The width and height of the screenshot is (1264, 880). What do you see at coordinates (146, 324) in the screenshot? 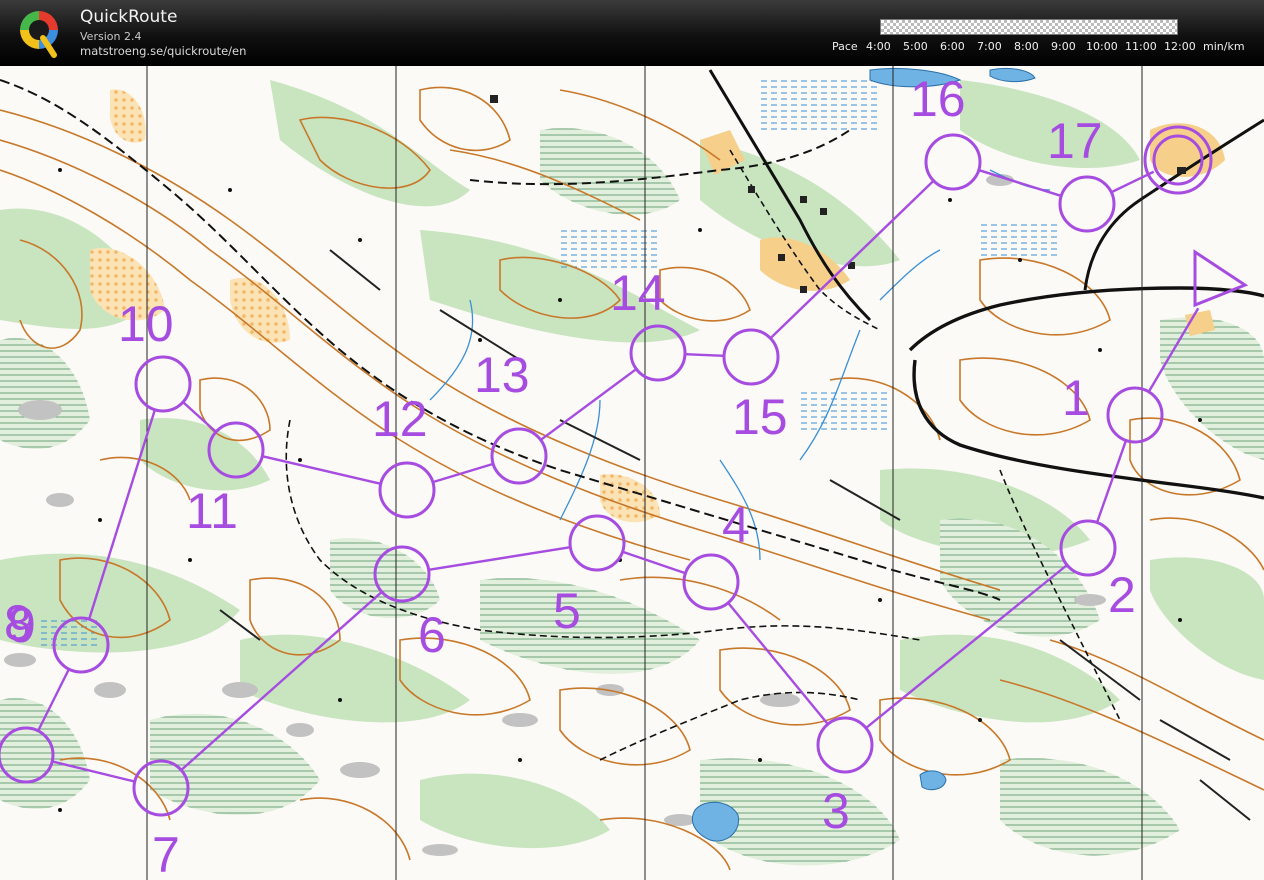
I see `control-number-label: 10` at bounding box center [146, 324].